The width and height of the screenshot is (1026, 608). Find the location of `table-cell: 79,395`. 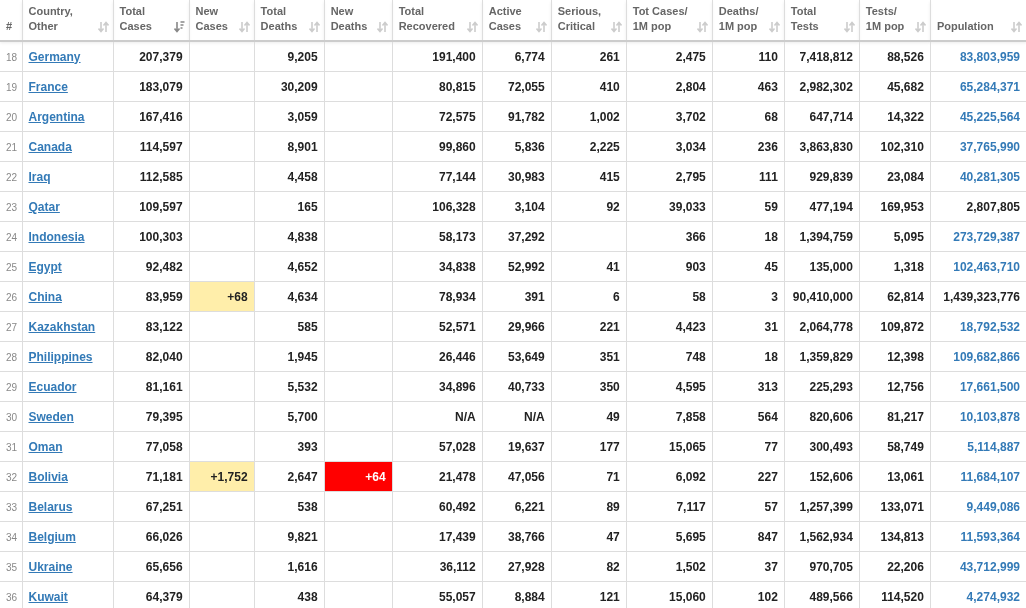

table-cell: 79,395 is located at coordinates (164, 416).